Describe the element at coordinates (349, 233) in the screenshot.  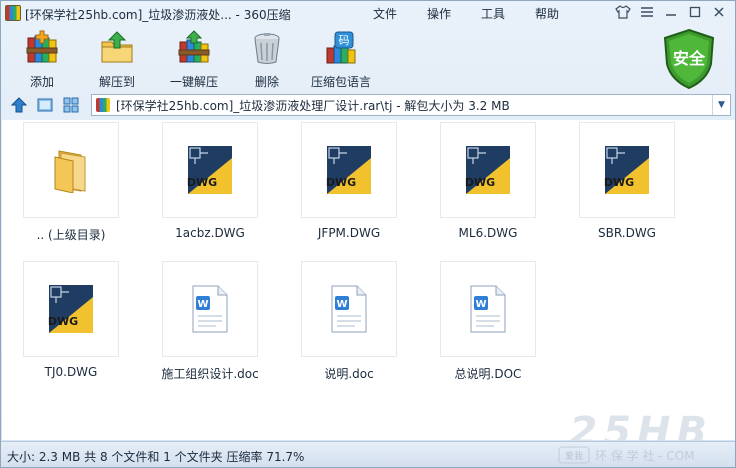
I see `file-name: JFPM.DWG` at that location.